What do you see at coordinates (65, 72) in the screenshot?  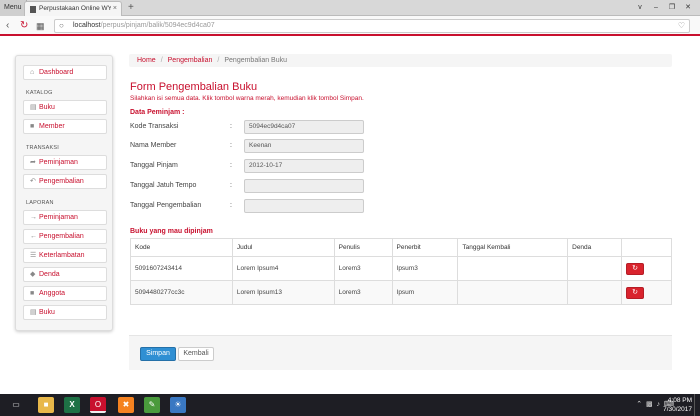 I see `sidebar-item-dashboard: ⌂ Dashboard` at bounding box center [65, 72].